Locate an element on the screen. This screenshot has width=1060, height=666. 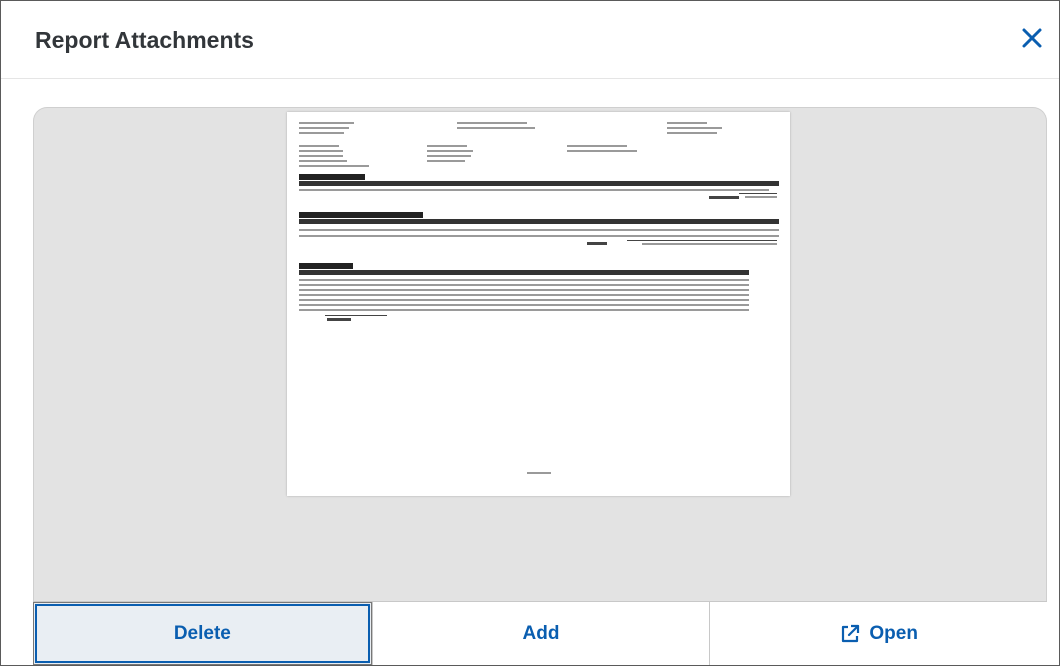
delete-button: Delete is located at coordinates (202, 633).